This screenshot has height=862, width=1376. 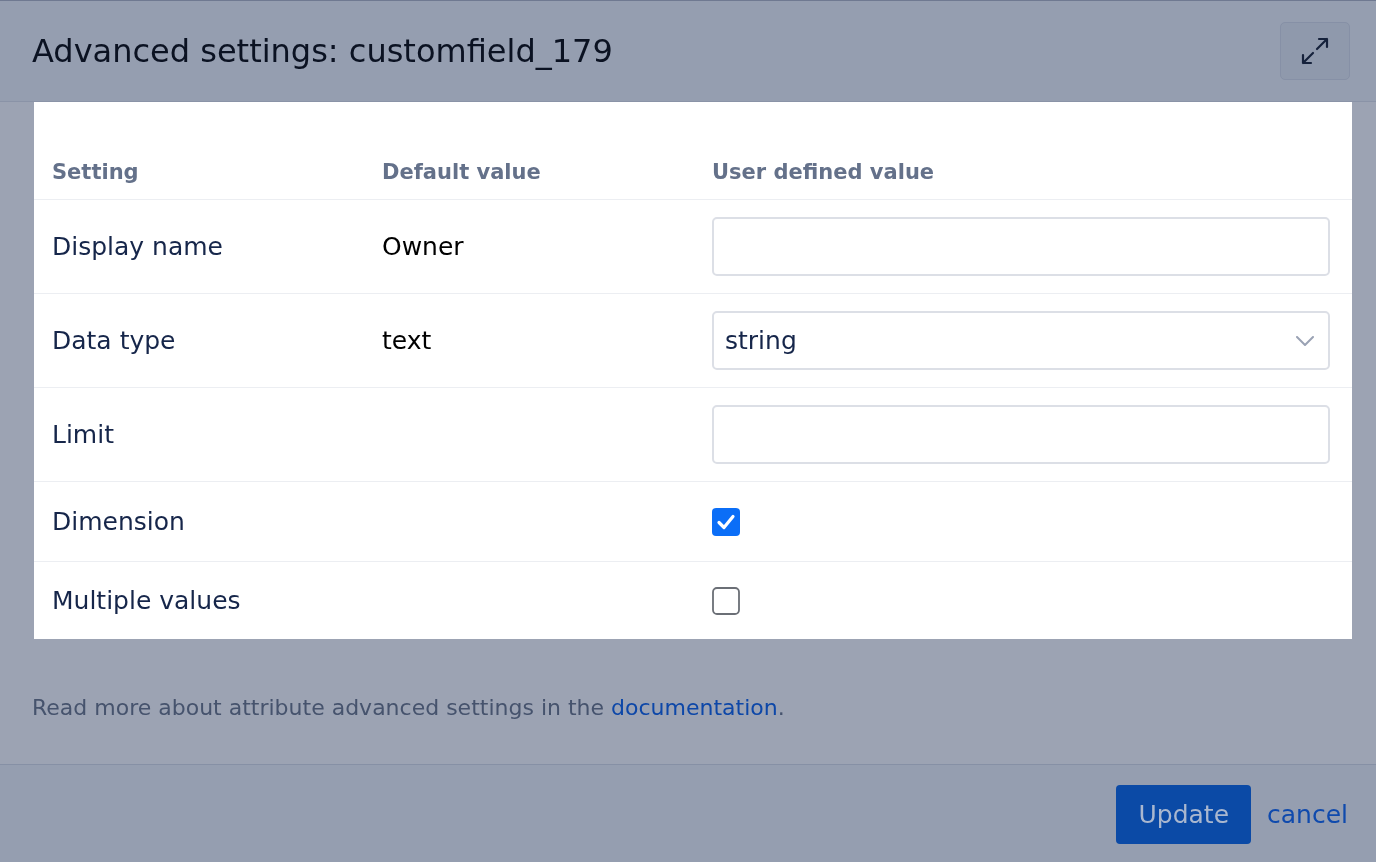 I want to click on select-field: string, so click(x=1021, y=340).